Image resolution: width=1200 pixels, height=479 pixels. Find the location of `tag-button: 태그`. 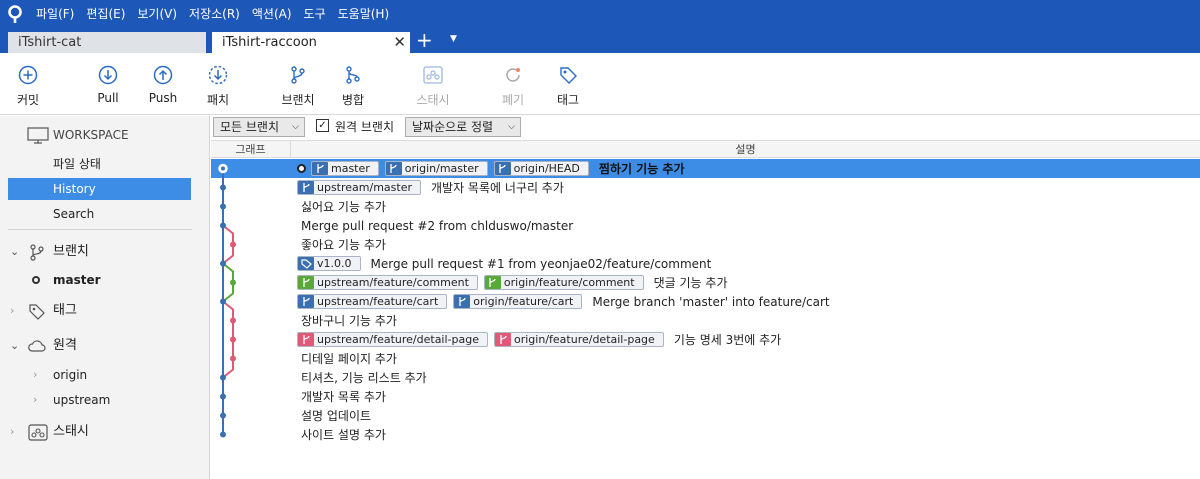

tag-button: 태그 is located at coordinates (568, 86).